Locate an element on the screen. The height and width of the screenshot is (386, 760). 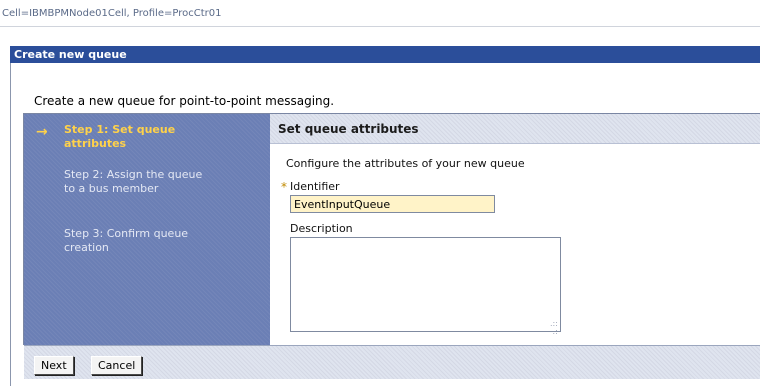
identifier-label: Identifier is located at coordinates (315, 186).